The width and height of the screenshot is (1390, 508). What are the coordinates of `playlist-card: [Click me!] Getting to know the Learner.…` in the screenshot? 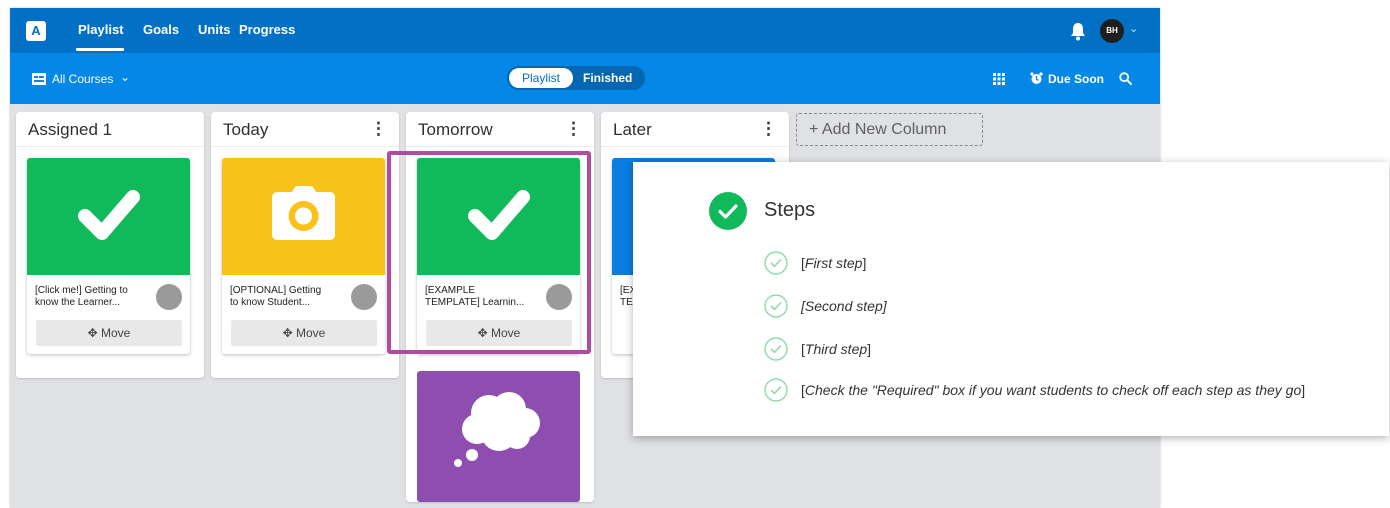 It's located at (108, 256).